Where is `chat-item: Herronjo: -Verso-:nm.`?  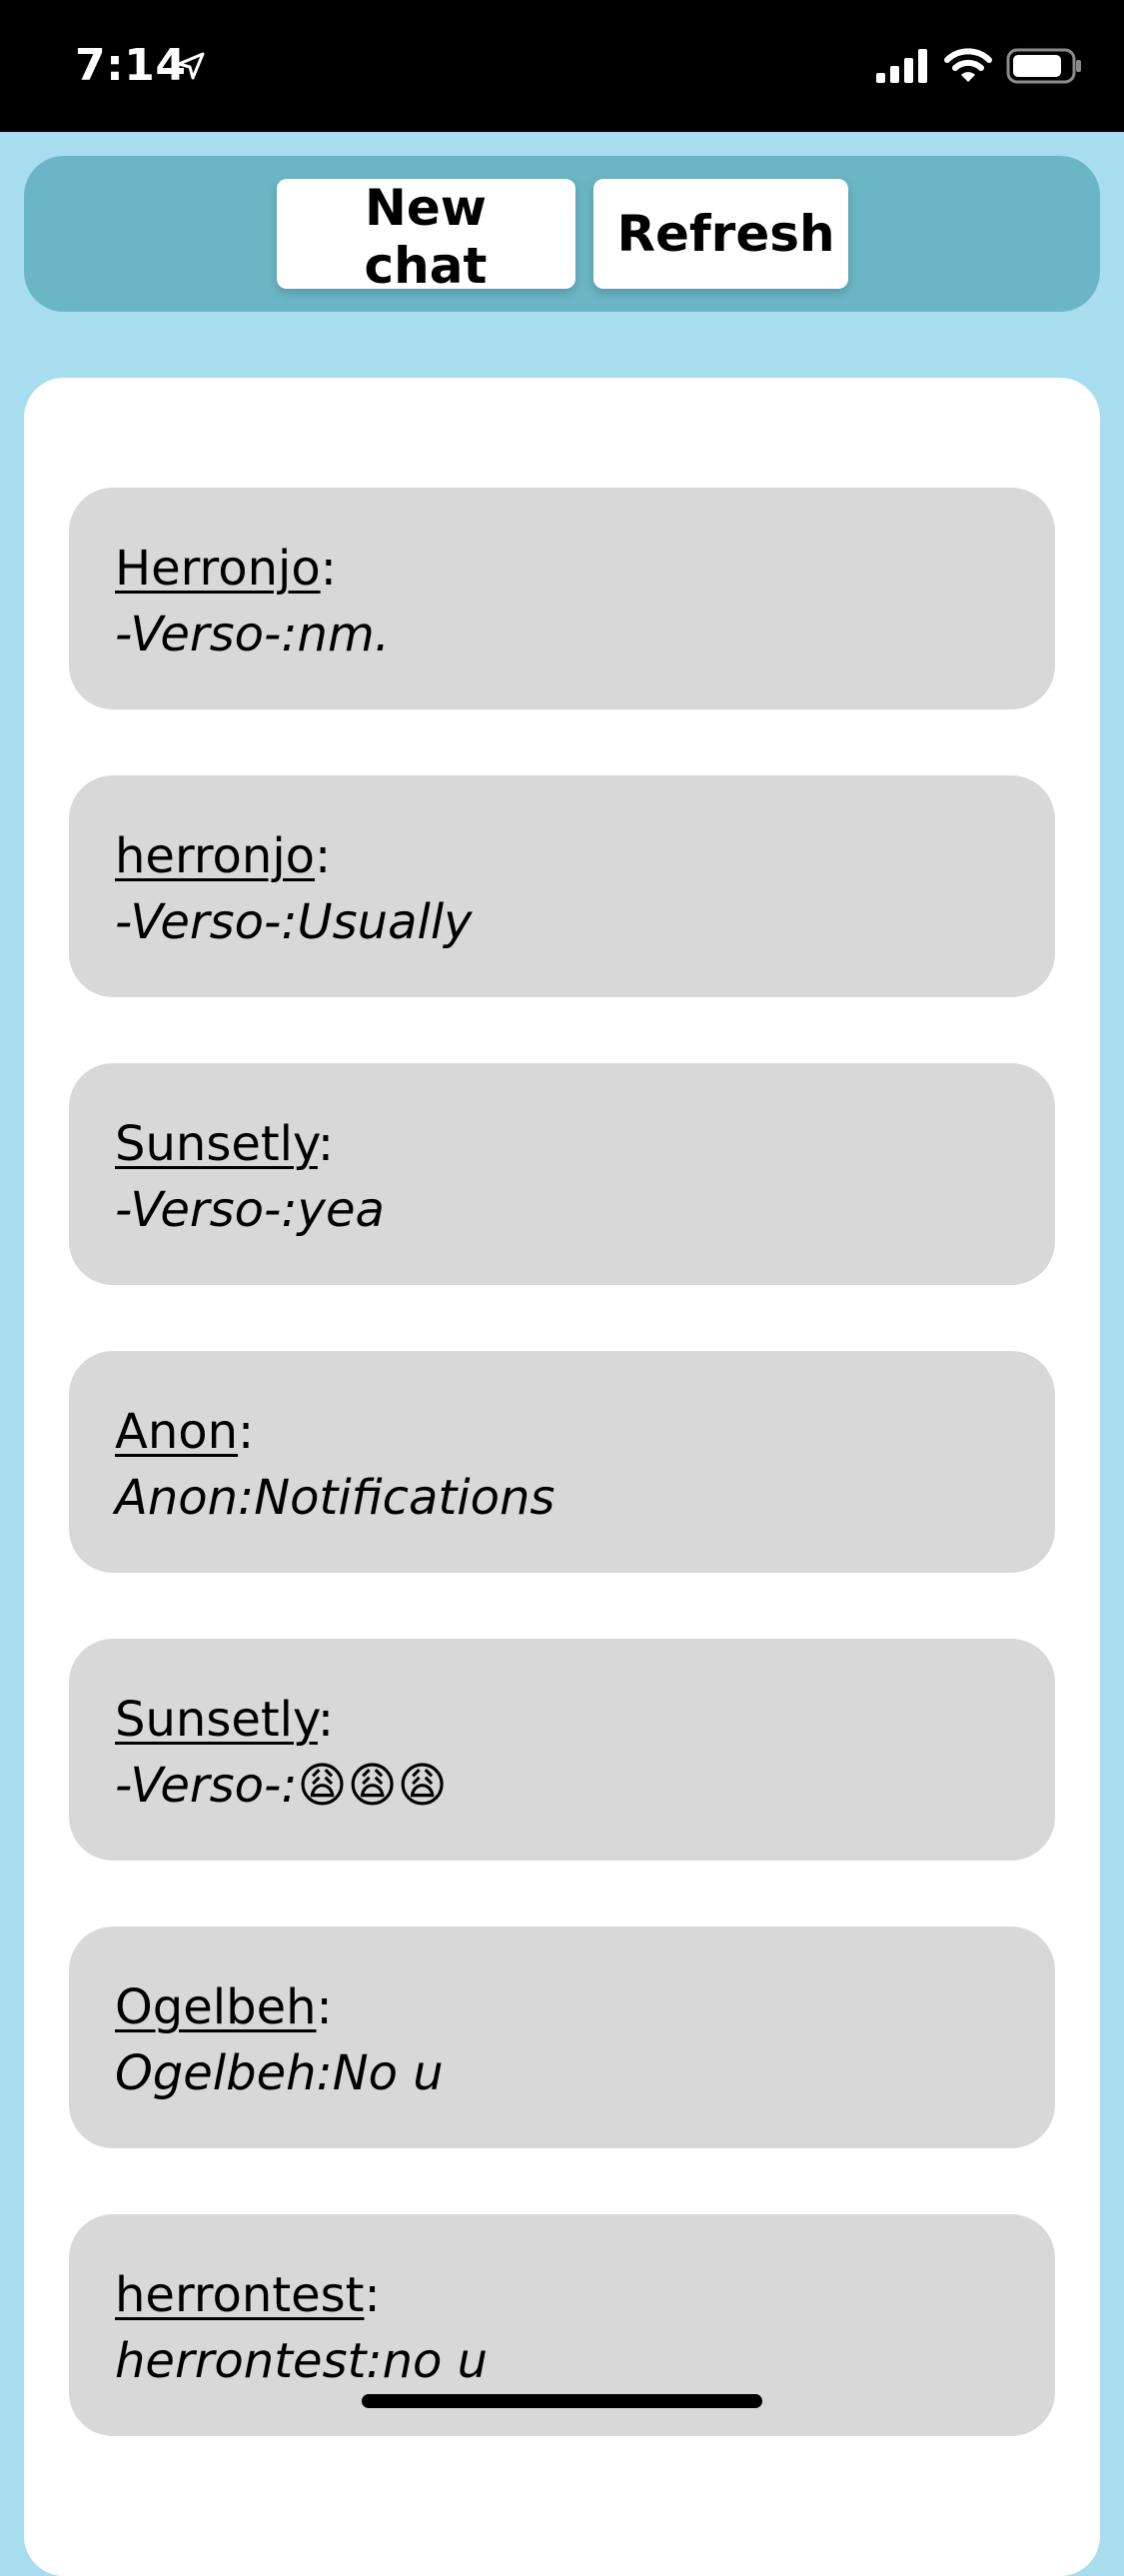
chat-item: Herronjo: -Verso-:nm. is located at coordinates (562, 598).